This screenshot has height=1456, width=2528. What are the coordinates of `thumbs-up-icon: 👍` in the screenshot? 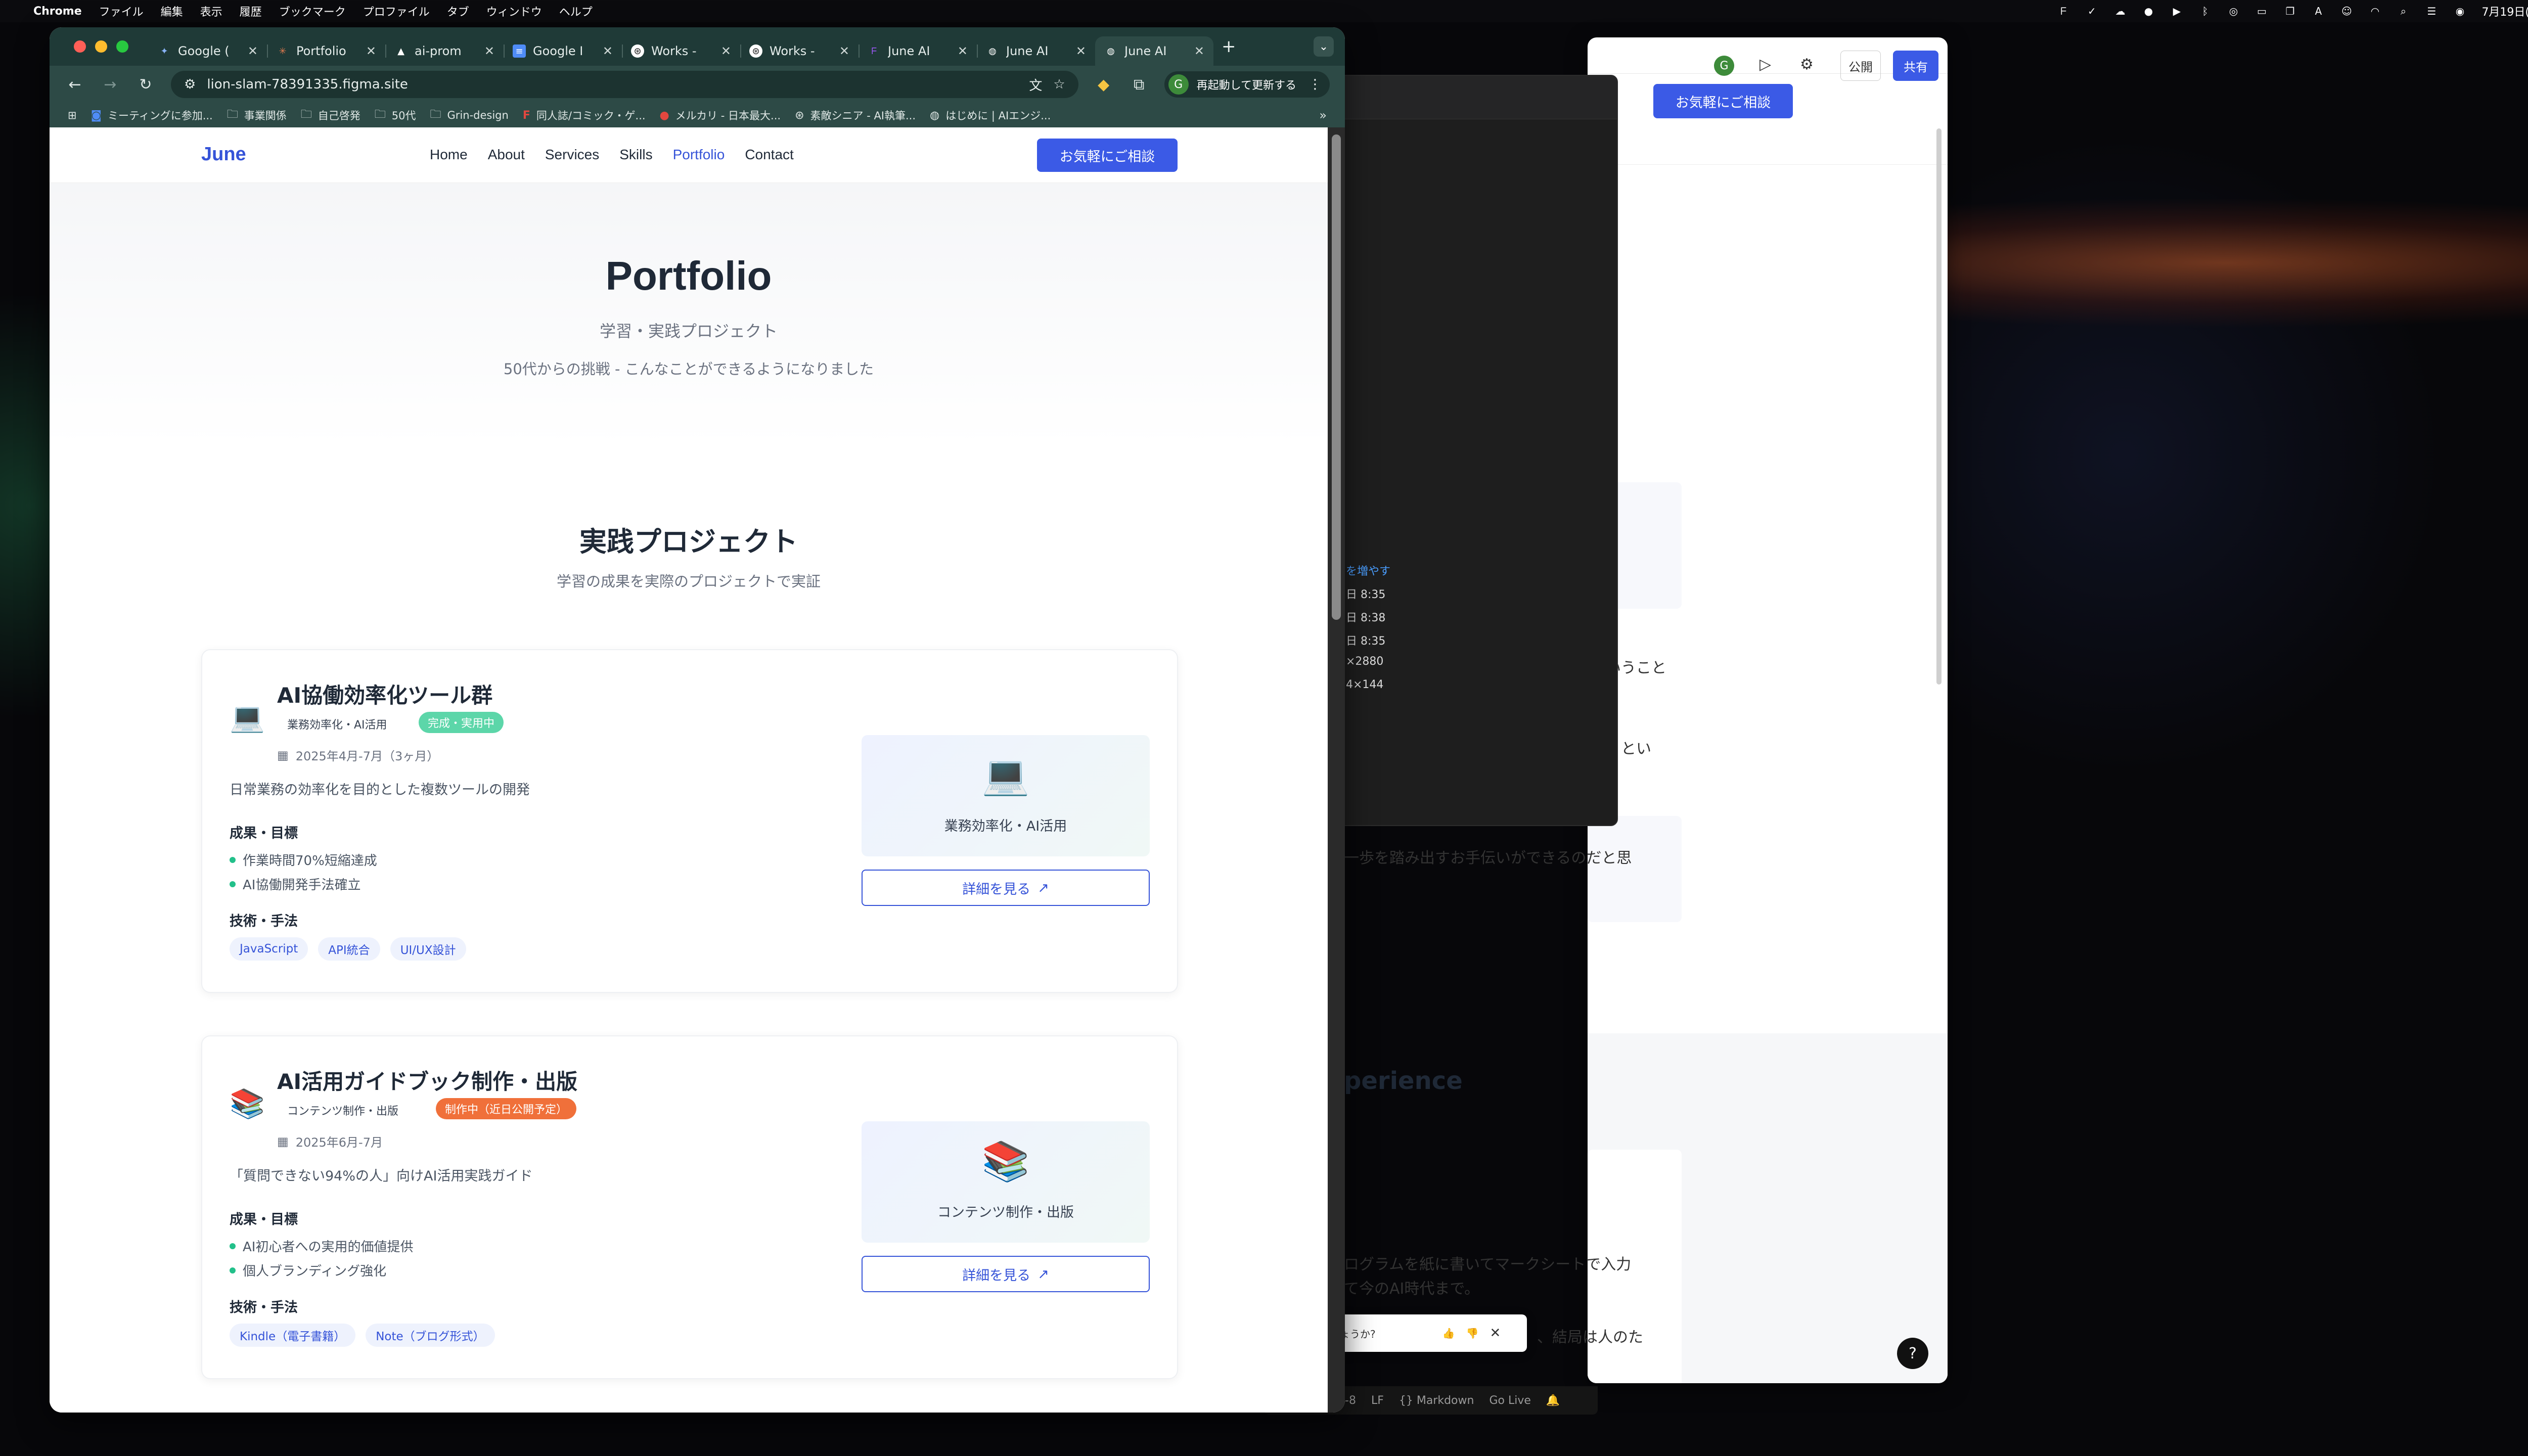 It's located at (1448, 1333).